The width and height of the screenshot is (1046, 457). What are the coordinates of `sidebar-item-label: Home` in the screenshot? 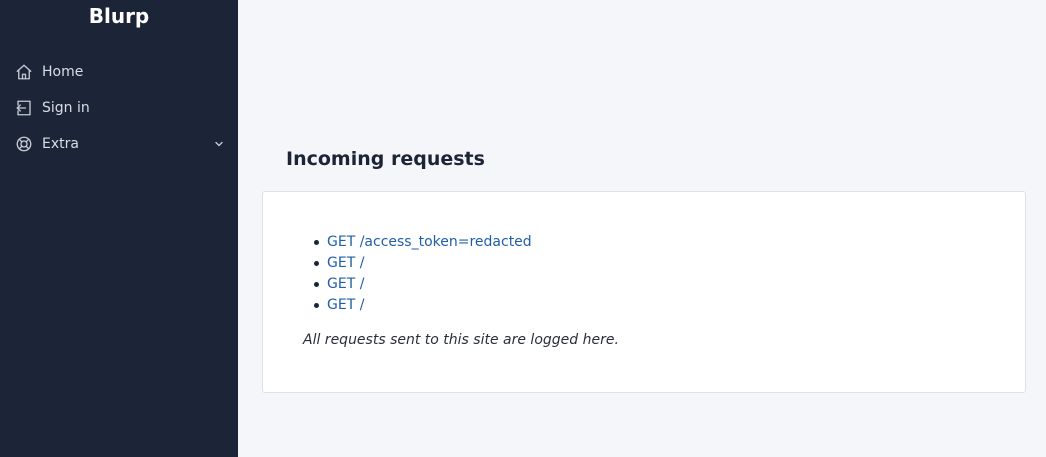 It's located at (63, 72).